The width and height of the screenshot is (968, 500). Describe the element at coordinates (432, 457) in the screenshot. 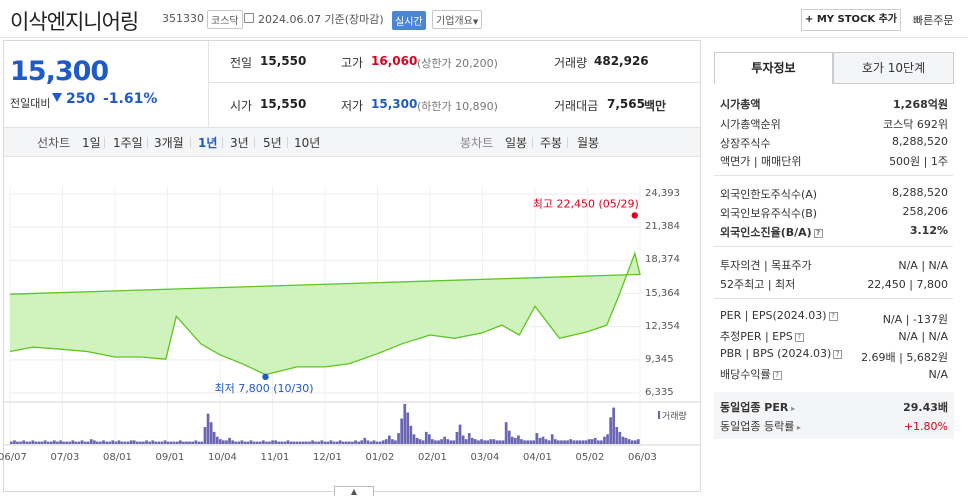

I see `x-tick-label: 02/01` at that location.